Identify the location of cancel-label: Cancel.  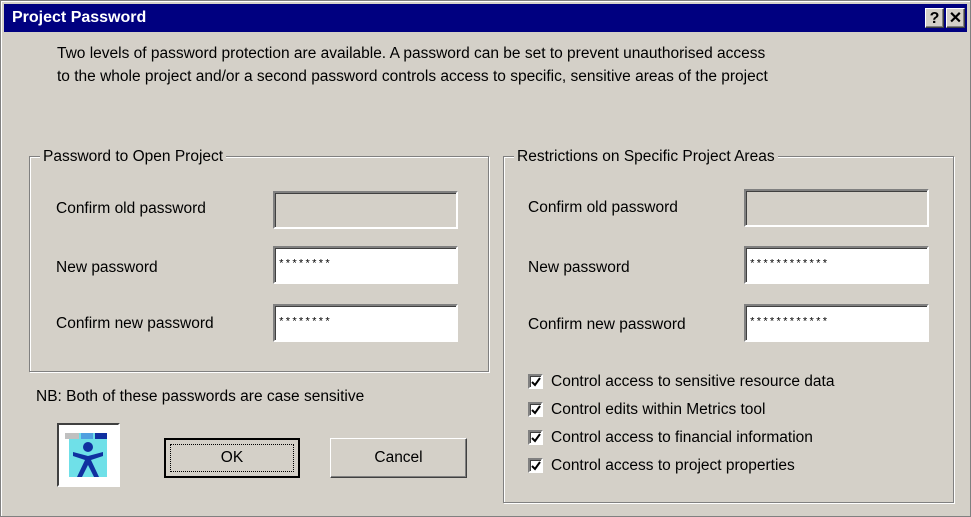
(398, 457).